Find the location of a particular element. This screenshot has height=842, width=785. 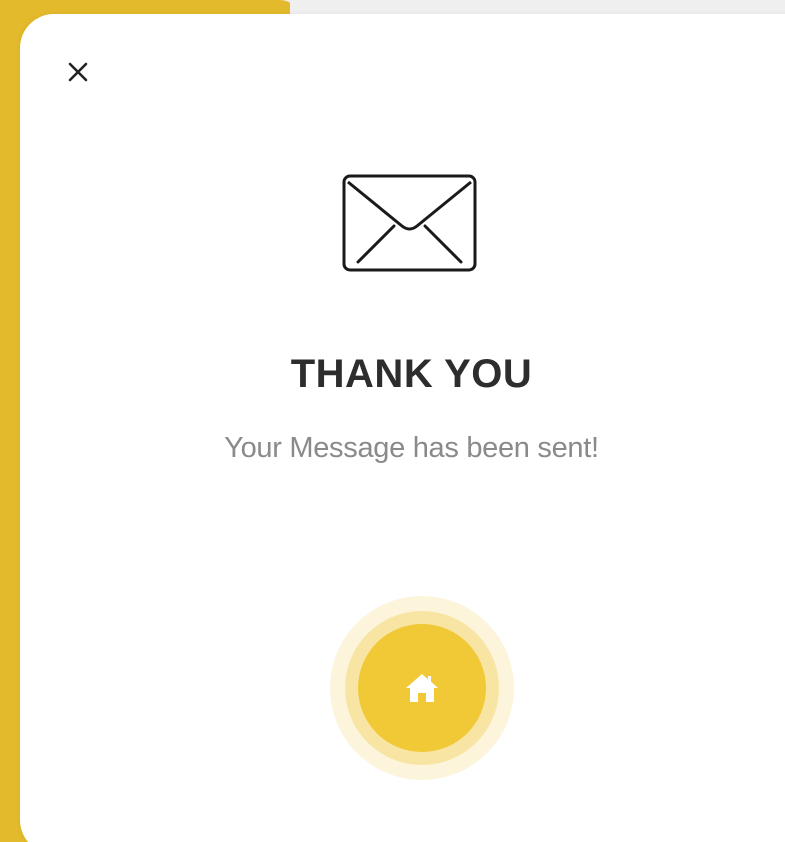

home-button is located at coordinates (422, 688).